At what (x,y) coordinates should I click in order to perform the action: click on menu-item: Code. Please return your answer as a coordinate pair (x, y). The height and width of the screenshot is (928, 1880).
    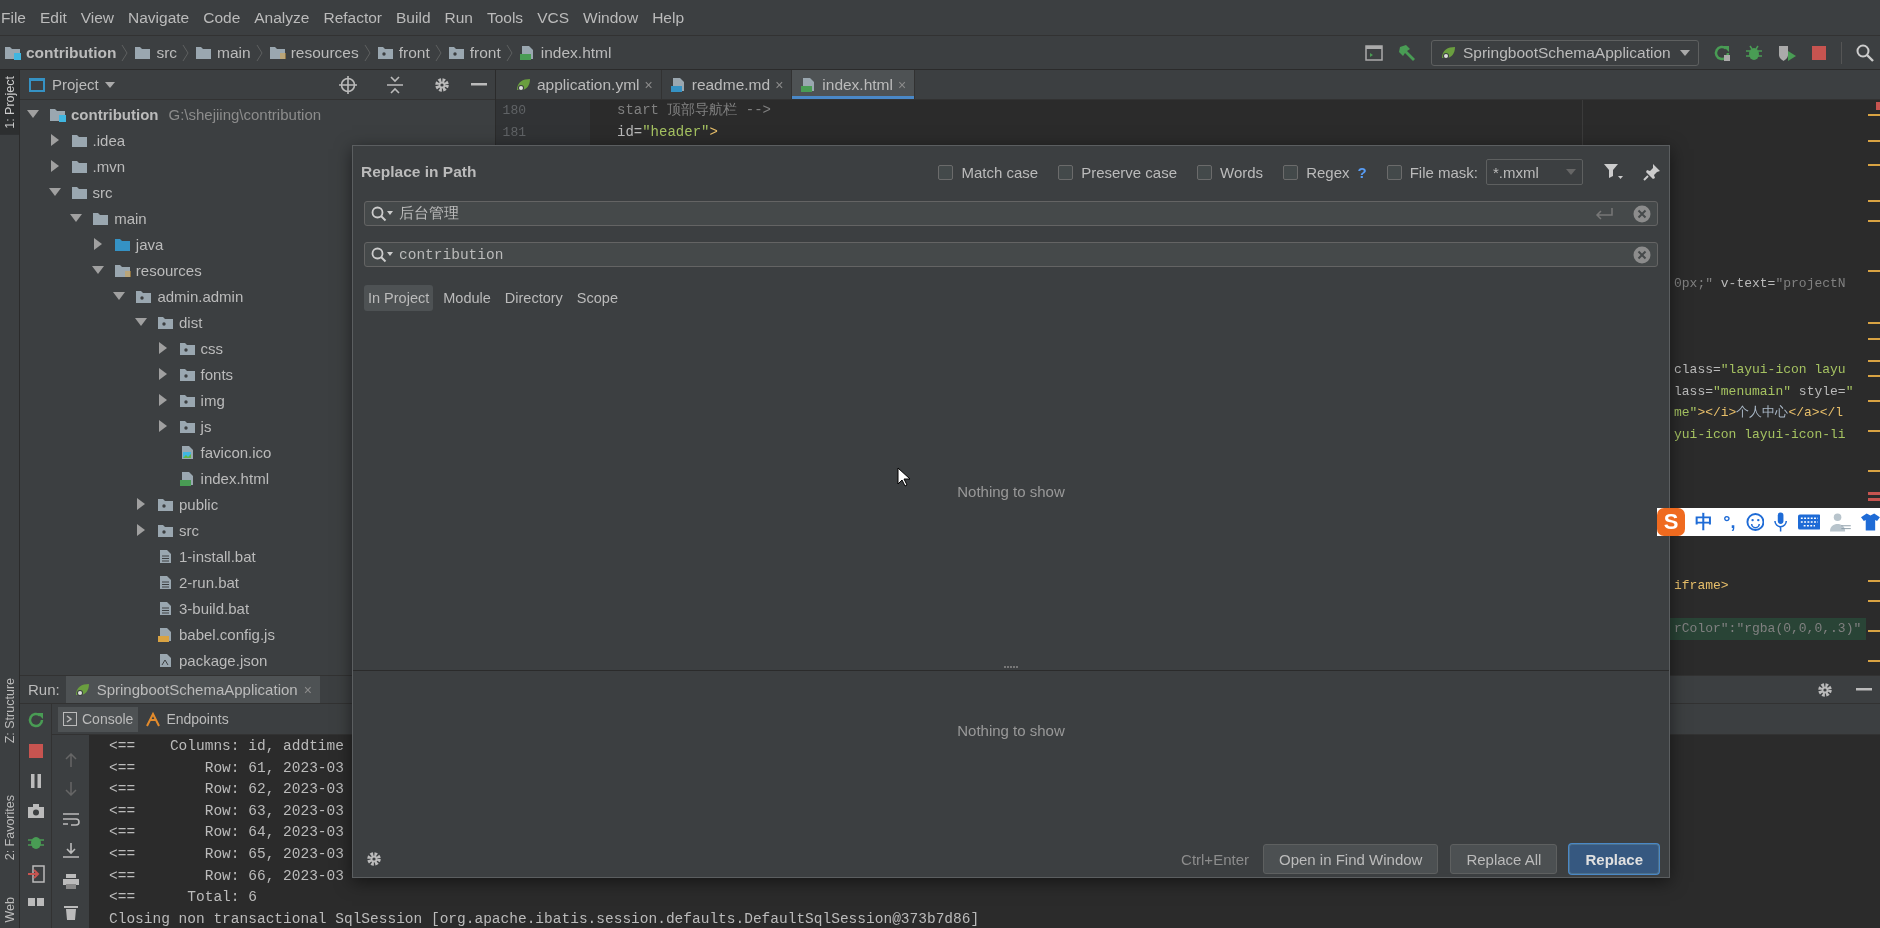
    Looking at the image, I should click on (222, 17).